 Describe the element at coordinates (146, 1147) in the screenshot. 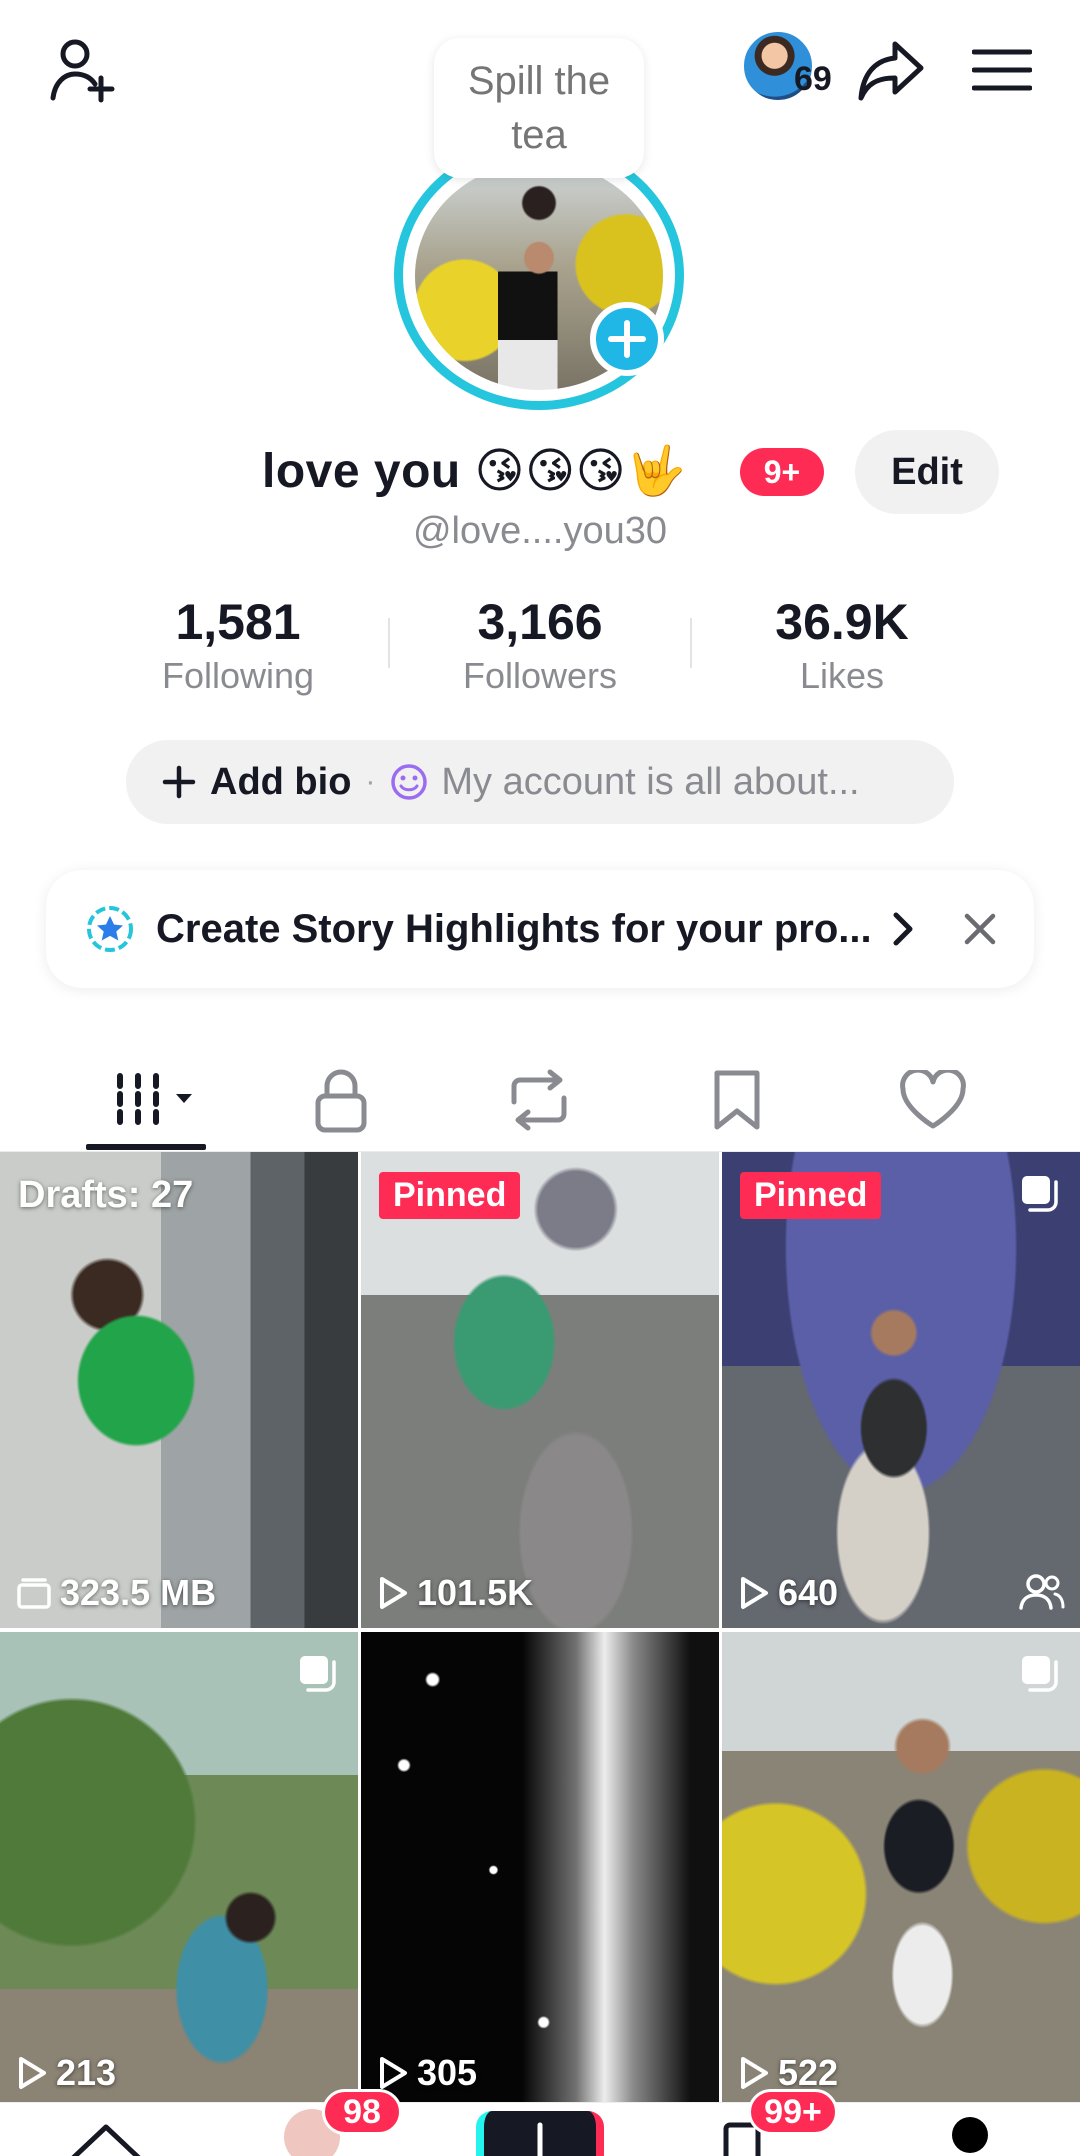

I see `active-tab-indicator` at that location.